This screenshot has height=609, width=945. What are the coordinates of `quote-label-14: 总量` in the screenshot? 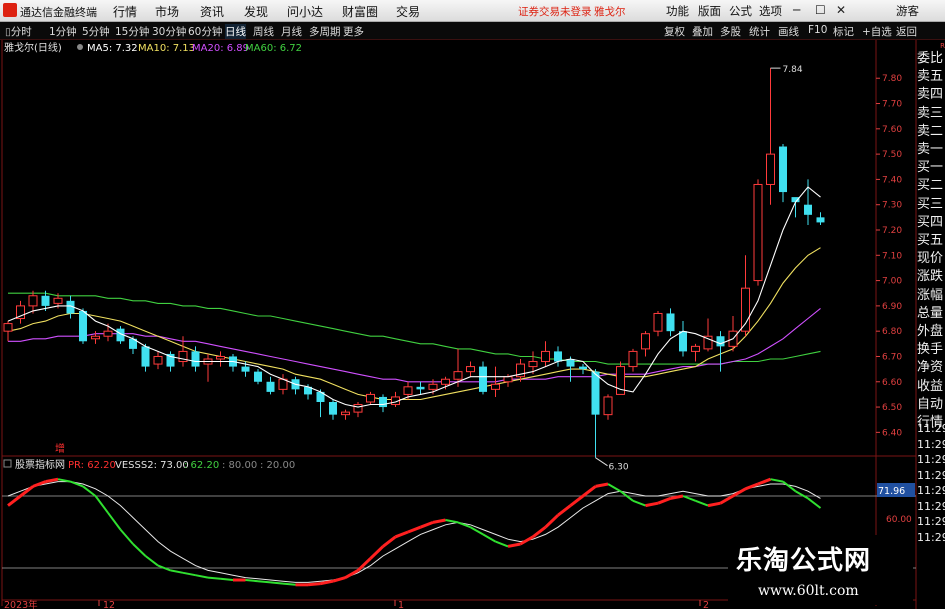 It's located at (930, 313).